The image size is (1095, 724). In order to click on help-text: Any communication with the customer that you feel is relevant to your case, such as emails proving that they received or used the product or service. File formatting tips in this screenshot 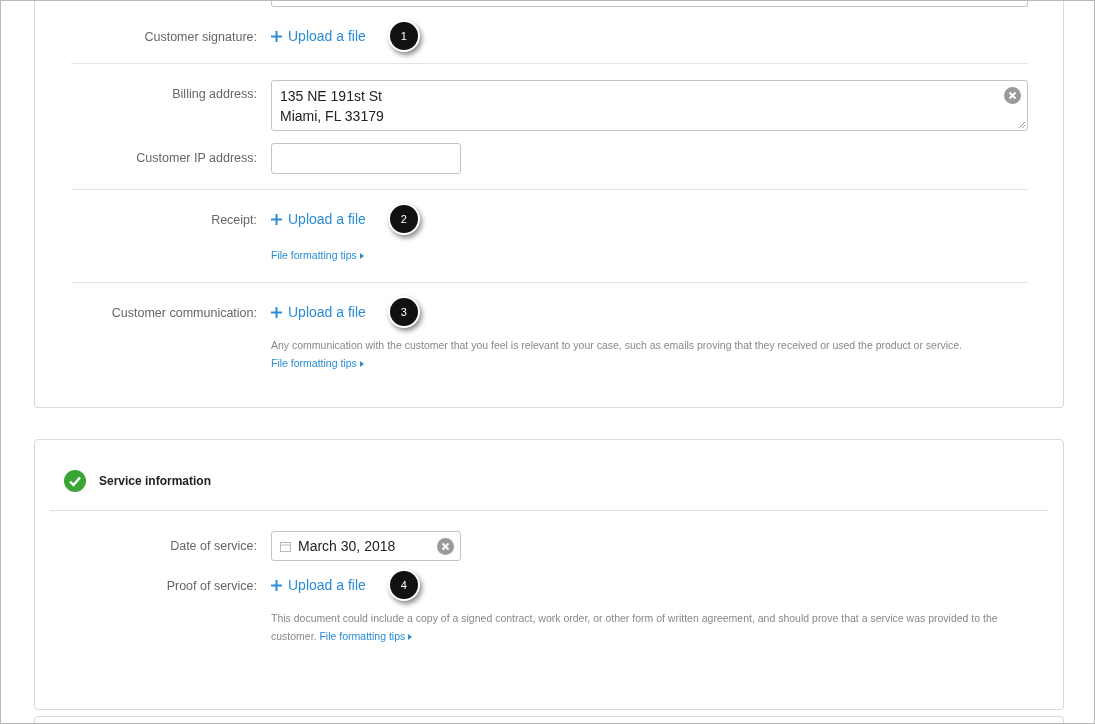, I will do `click(617, 354)`.